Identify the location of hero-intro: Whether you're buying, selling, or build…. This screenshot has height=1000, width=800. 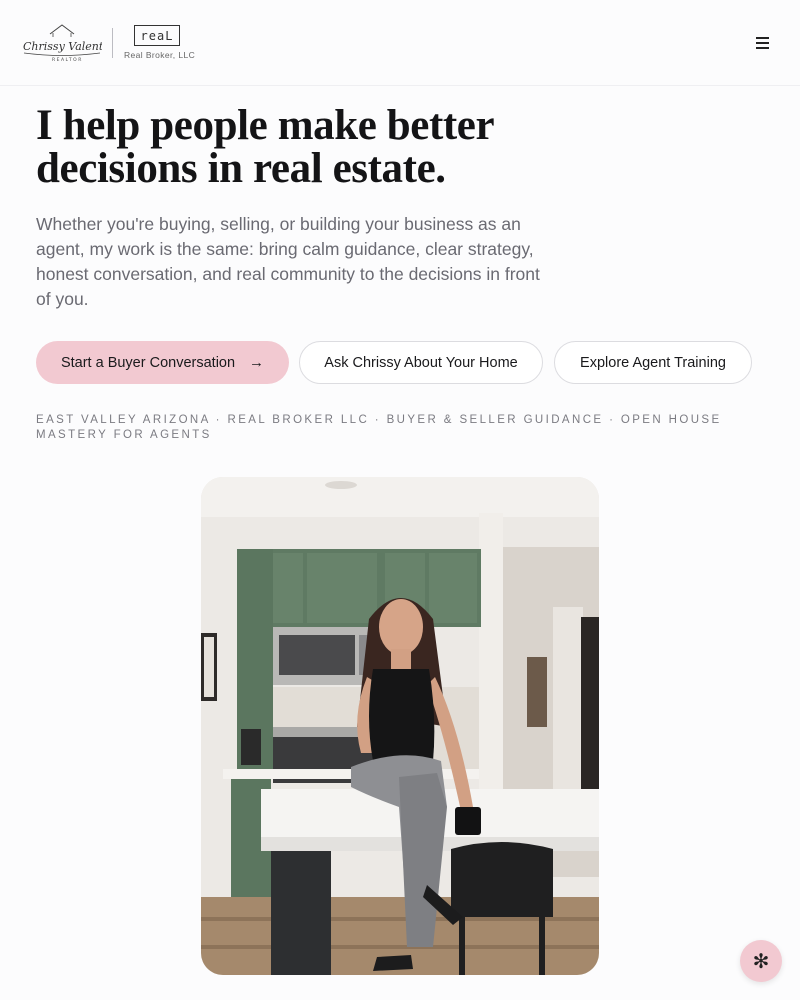
(288, 261).